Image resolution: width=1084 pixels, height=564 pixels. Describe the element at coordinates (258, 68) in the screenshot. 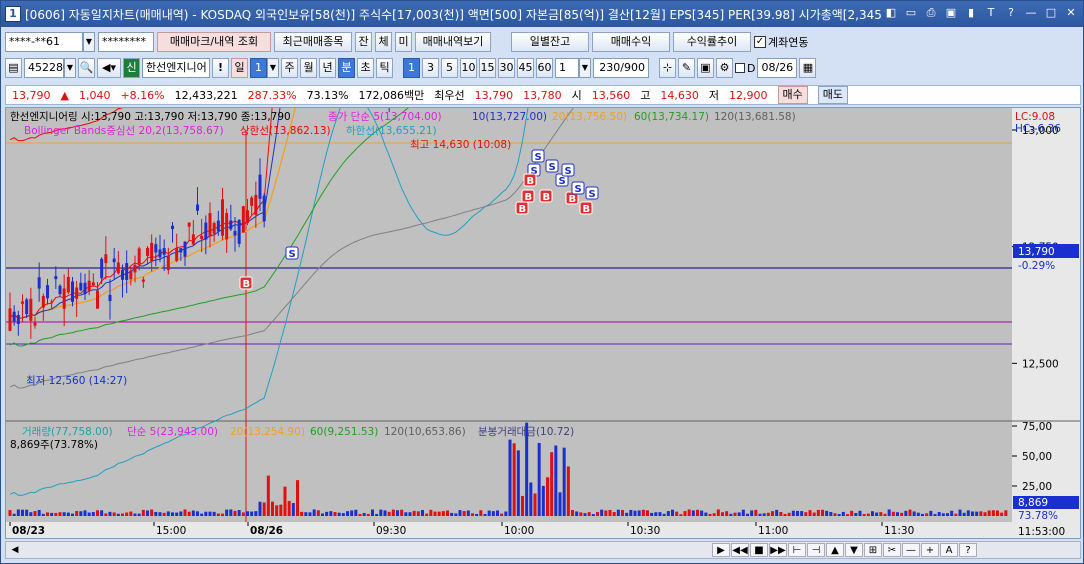

I see `period-value: 1` at that location.